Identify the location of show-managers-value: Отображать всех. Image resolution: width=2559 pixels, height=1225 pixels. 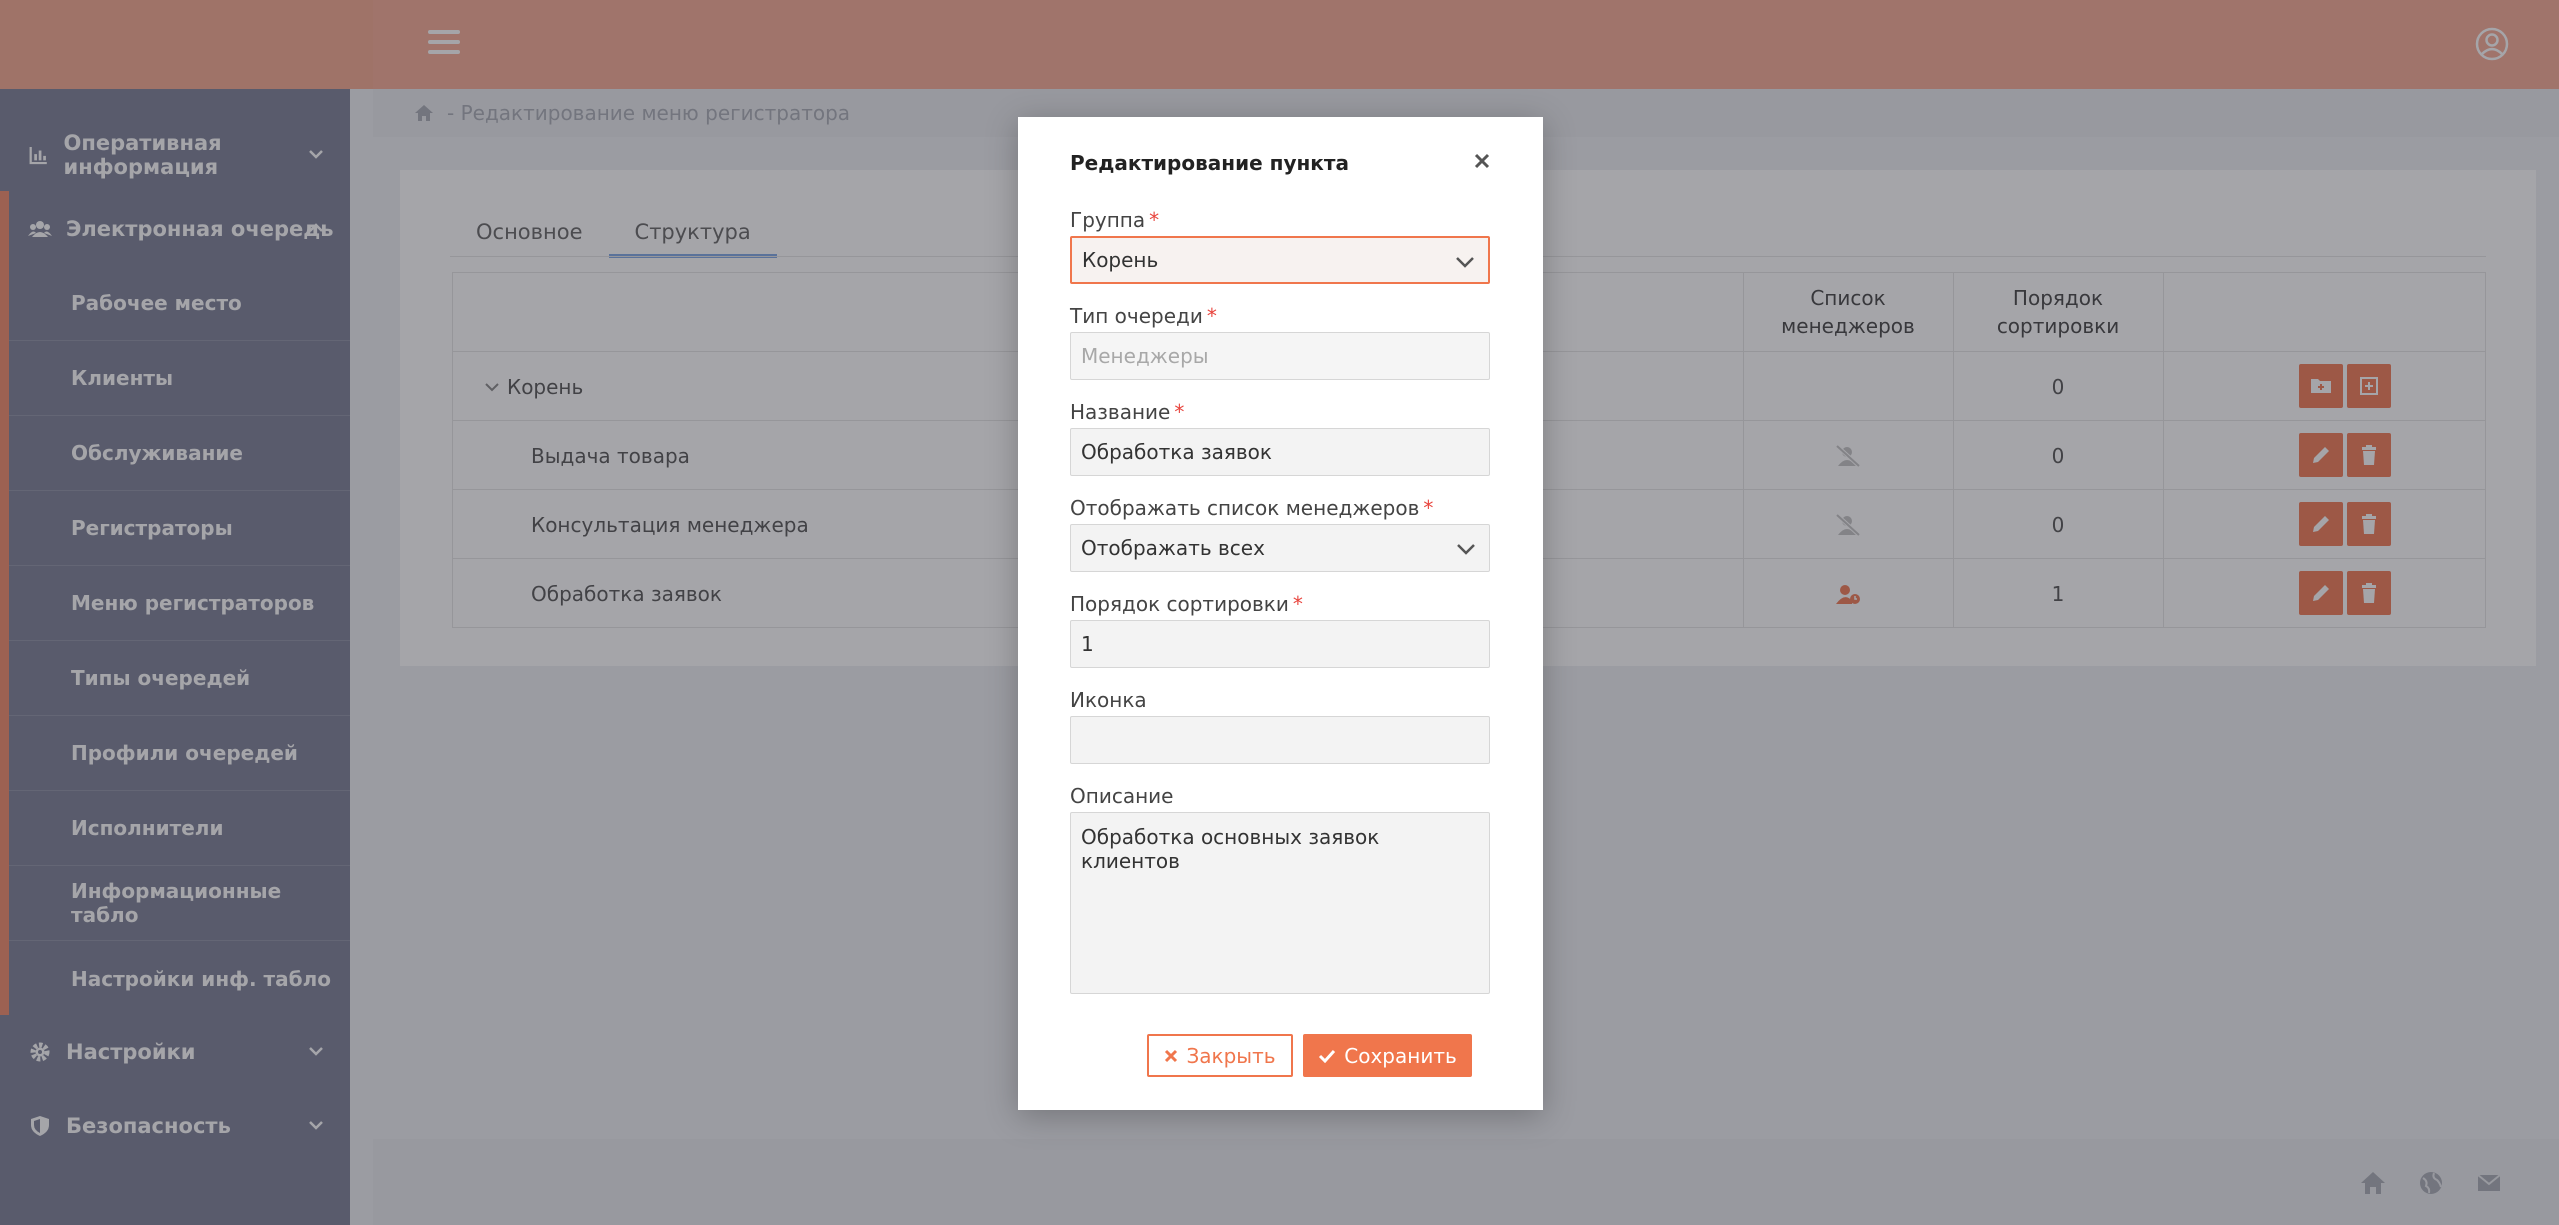
(1173, 548).